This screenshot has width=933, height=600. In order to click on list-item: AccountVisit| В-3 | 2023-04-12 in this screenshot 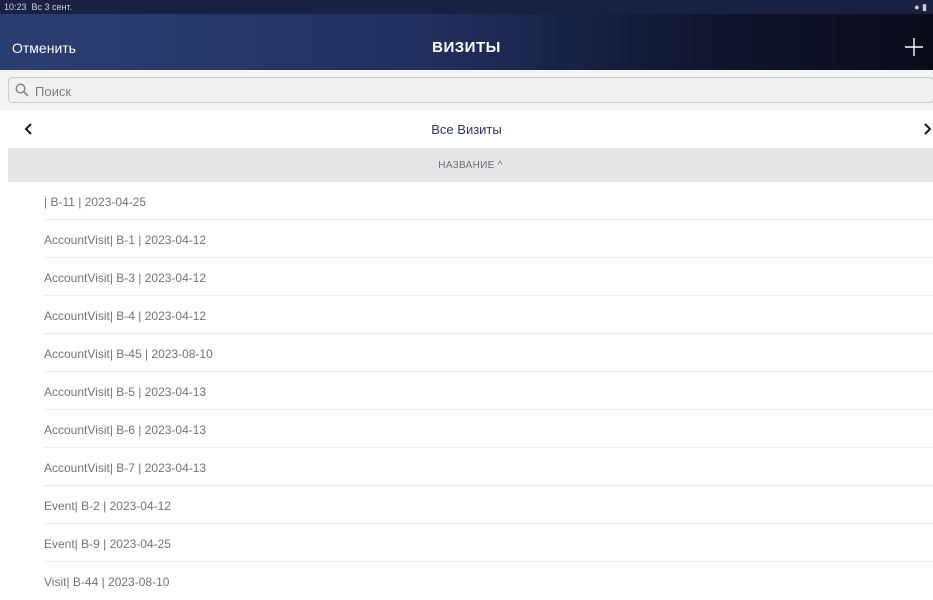, I will do `click(466, 277)`.